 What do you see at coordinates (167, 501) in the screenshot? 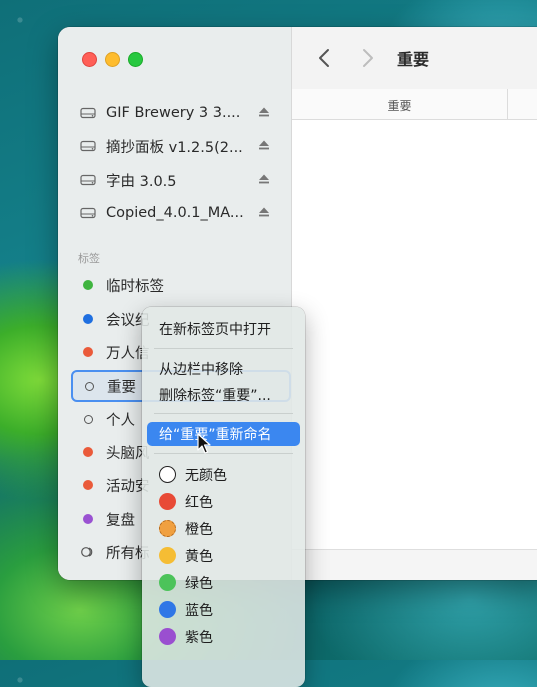
I see `red-swatch-icon` at bounding box center [167, 501].